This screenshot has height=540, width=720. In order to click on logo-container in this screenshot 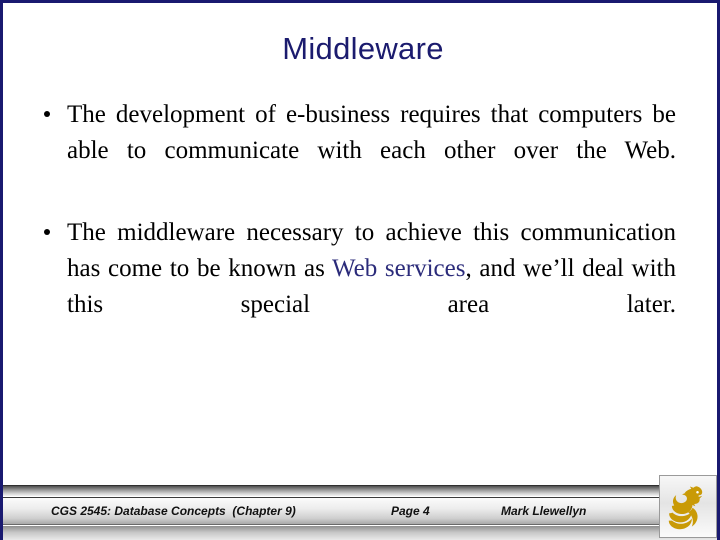, I will do `click(688, 506)`.